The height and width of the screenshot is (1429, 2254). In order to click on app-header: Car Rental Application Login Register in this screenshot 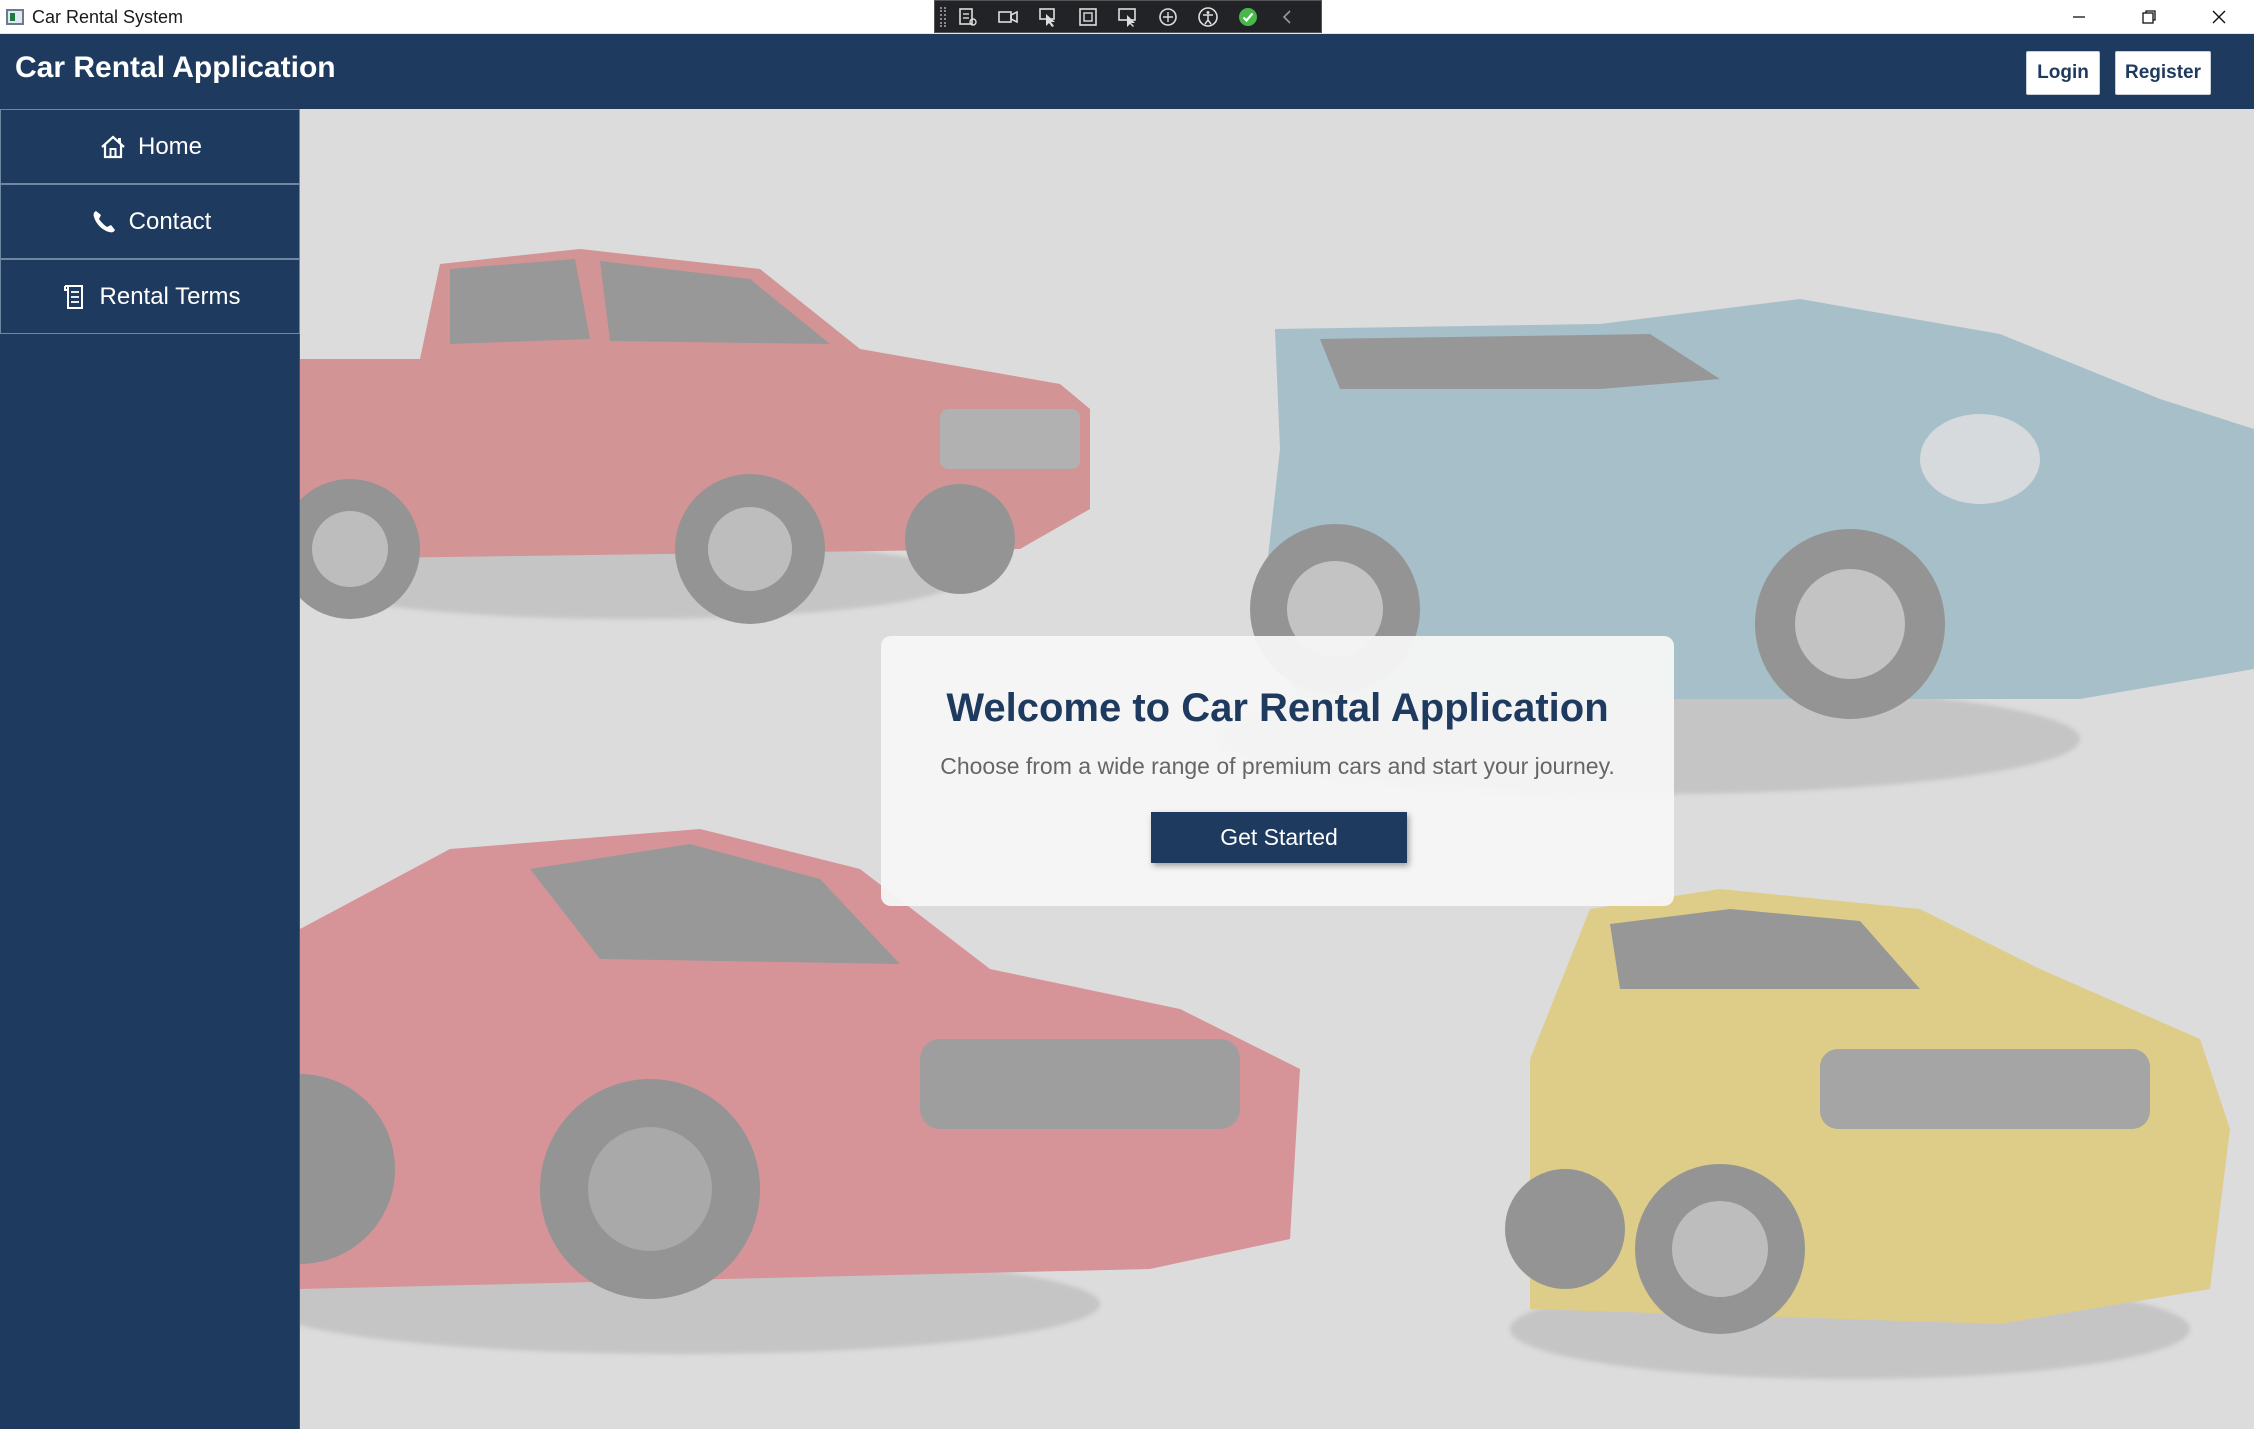, I will do `click(1127, 71)`.